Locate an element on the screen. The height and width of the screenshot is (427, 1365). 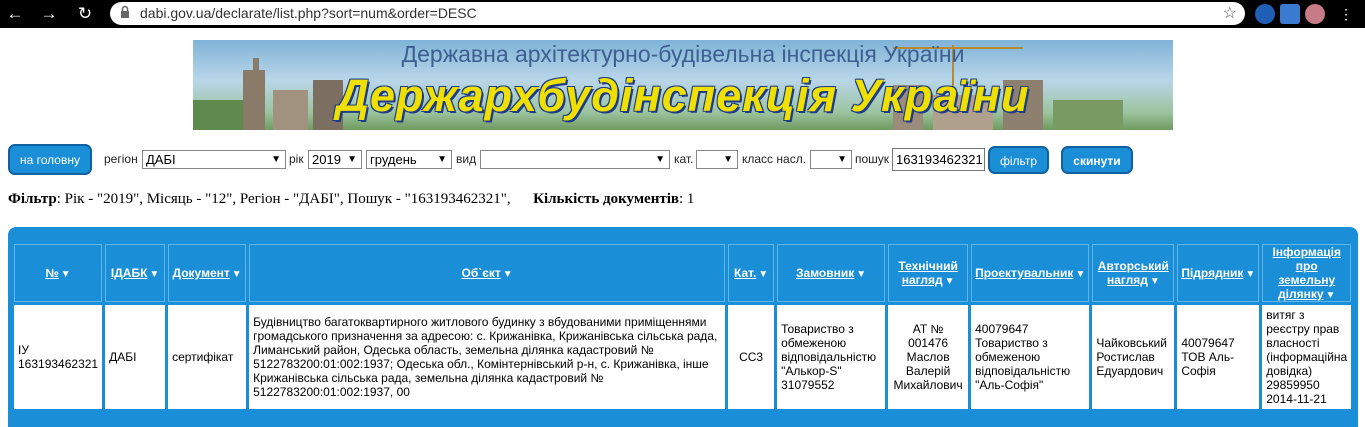
type-label: вид is located at coordinates (466, 159).